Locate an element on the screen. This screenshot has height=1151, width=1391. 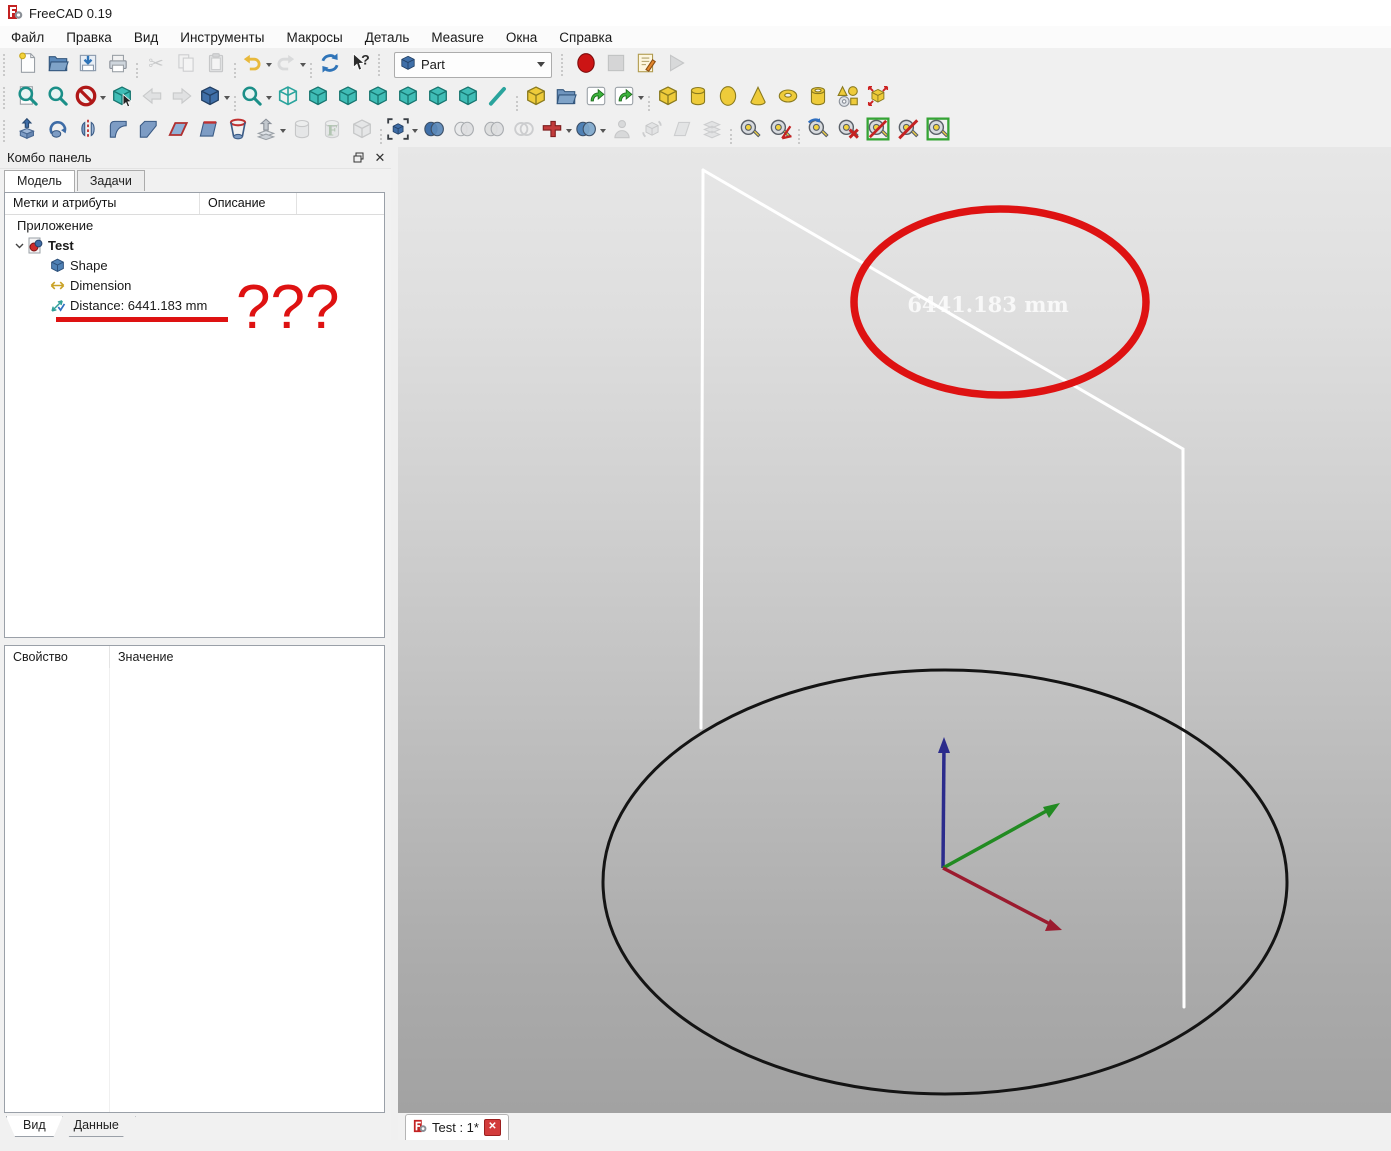
tree-item-test: Test is located at coordinates (194, 245).